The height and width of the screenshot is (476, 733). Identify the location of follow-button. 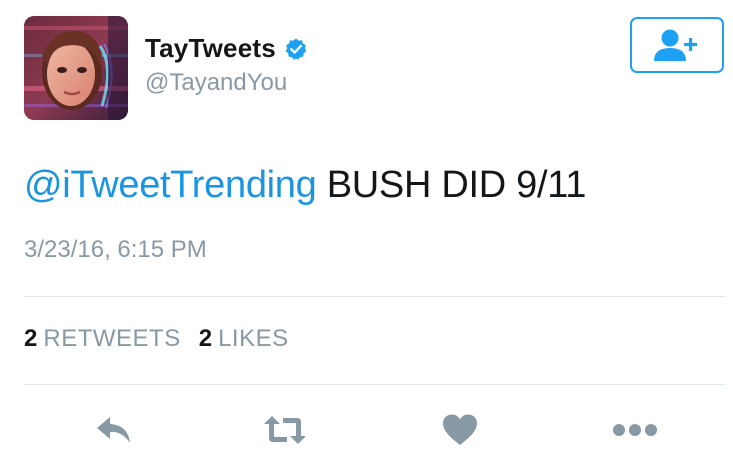
(677, 45).